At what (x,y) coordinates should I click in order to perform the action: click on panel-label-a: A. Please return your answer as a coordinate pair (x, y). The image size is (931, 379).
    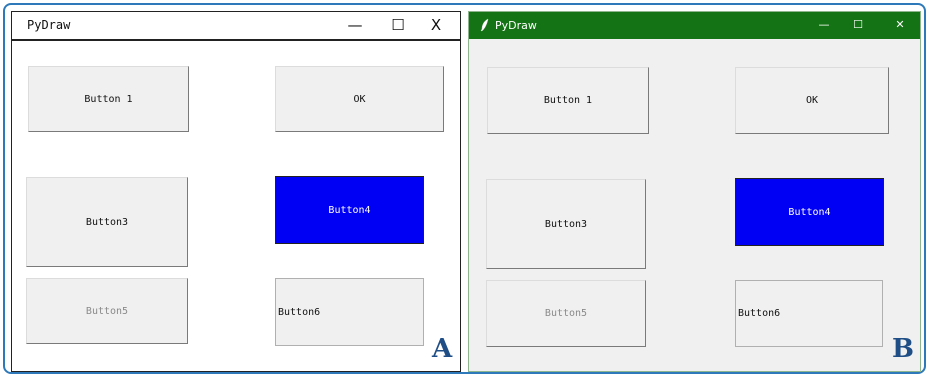
    Looking at the image, I should click on (442, 349).